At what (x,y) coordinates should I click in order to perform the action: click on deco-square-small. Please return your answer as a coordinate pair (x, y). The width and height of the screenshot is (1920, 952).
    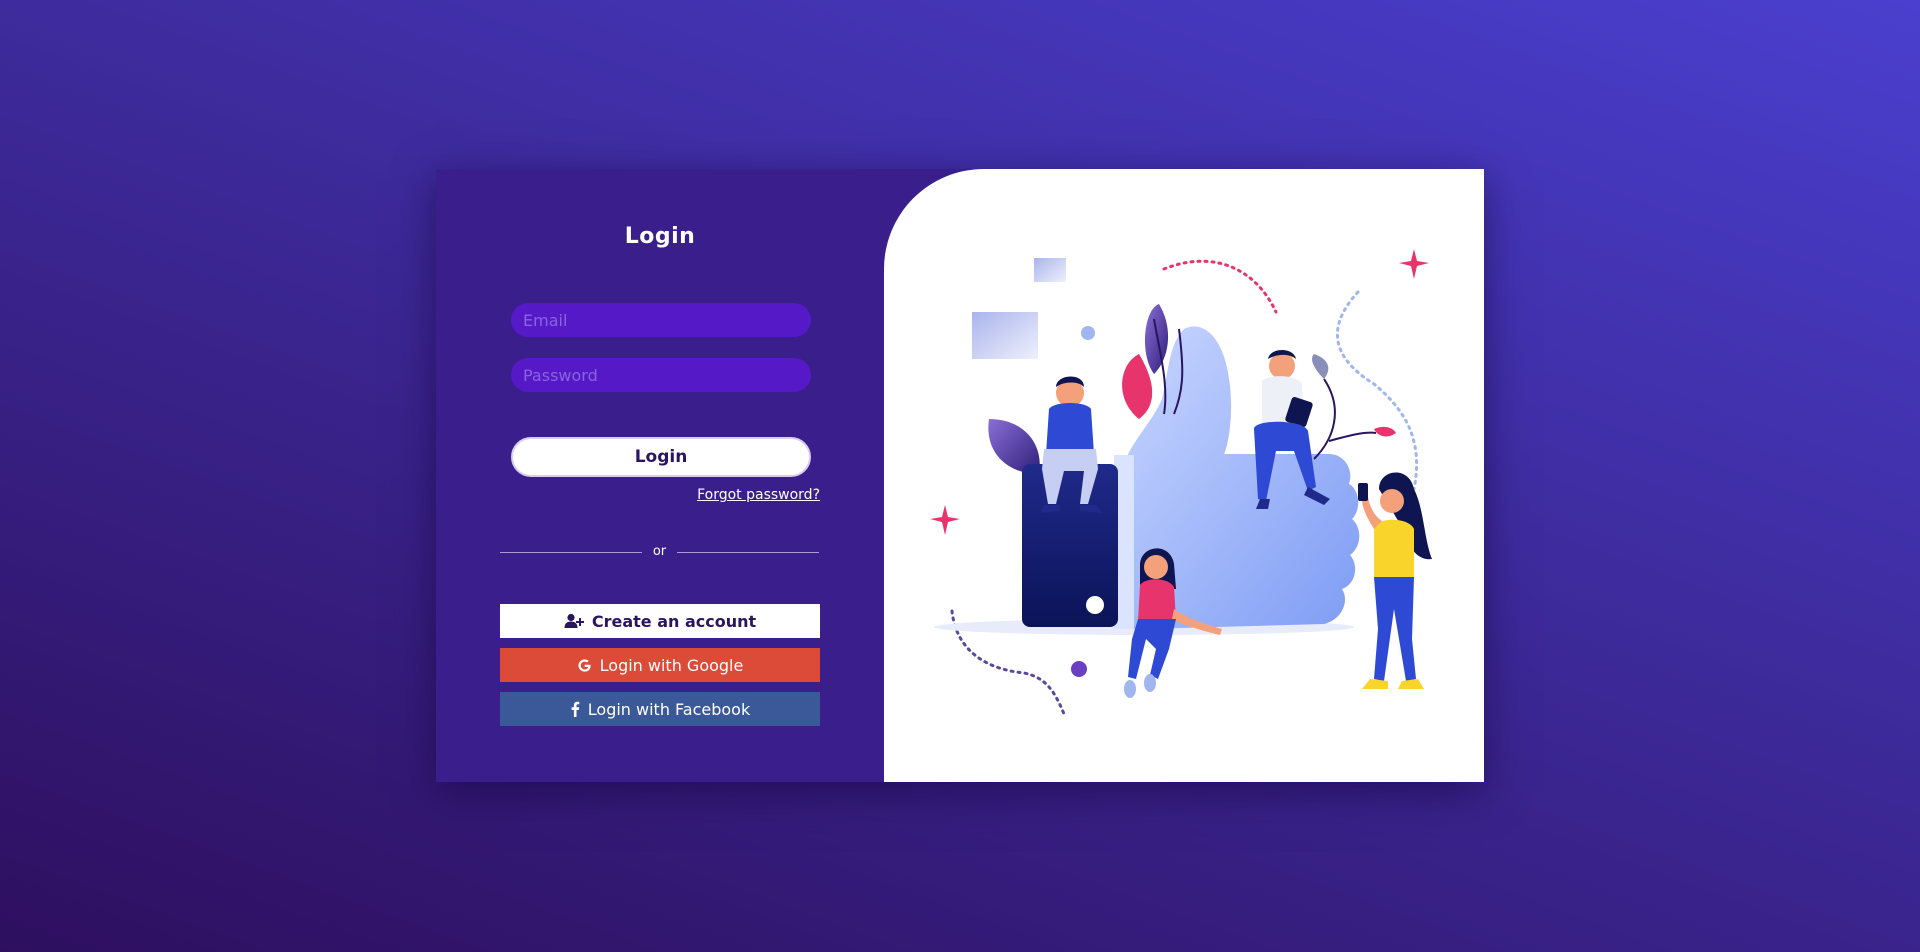
    Looking at the image, I should click on (1050, 270).